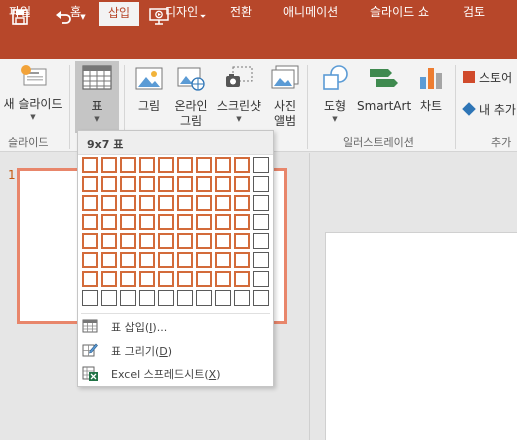 This screenshot has height=440, width=517. Describe the element at coordinates (175, 350) in the screenshot. I see `draw-table-menu-item: 표 그리기(D)` at that location.